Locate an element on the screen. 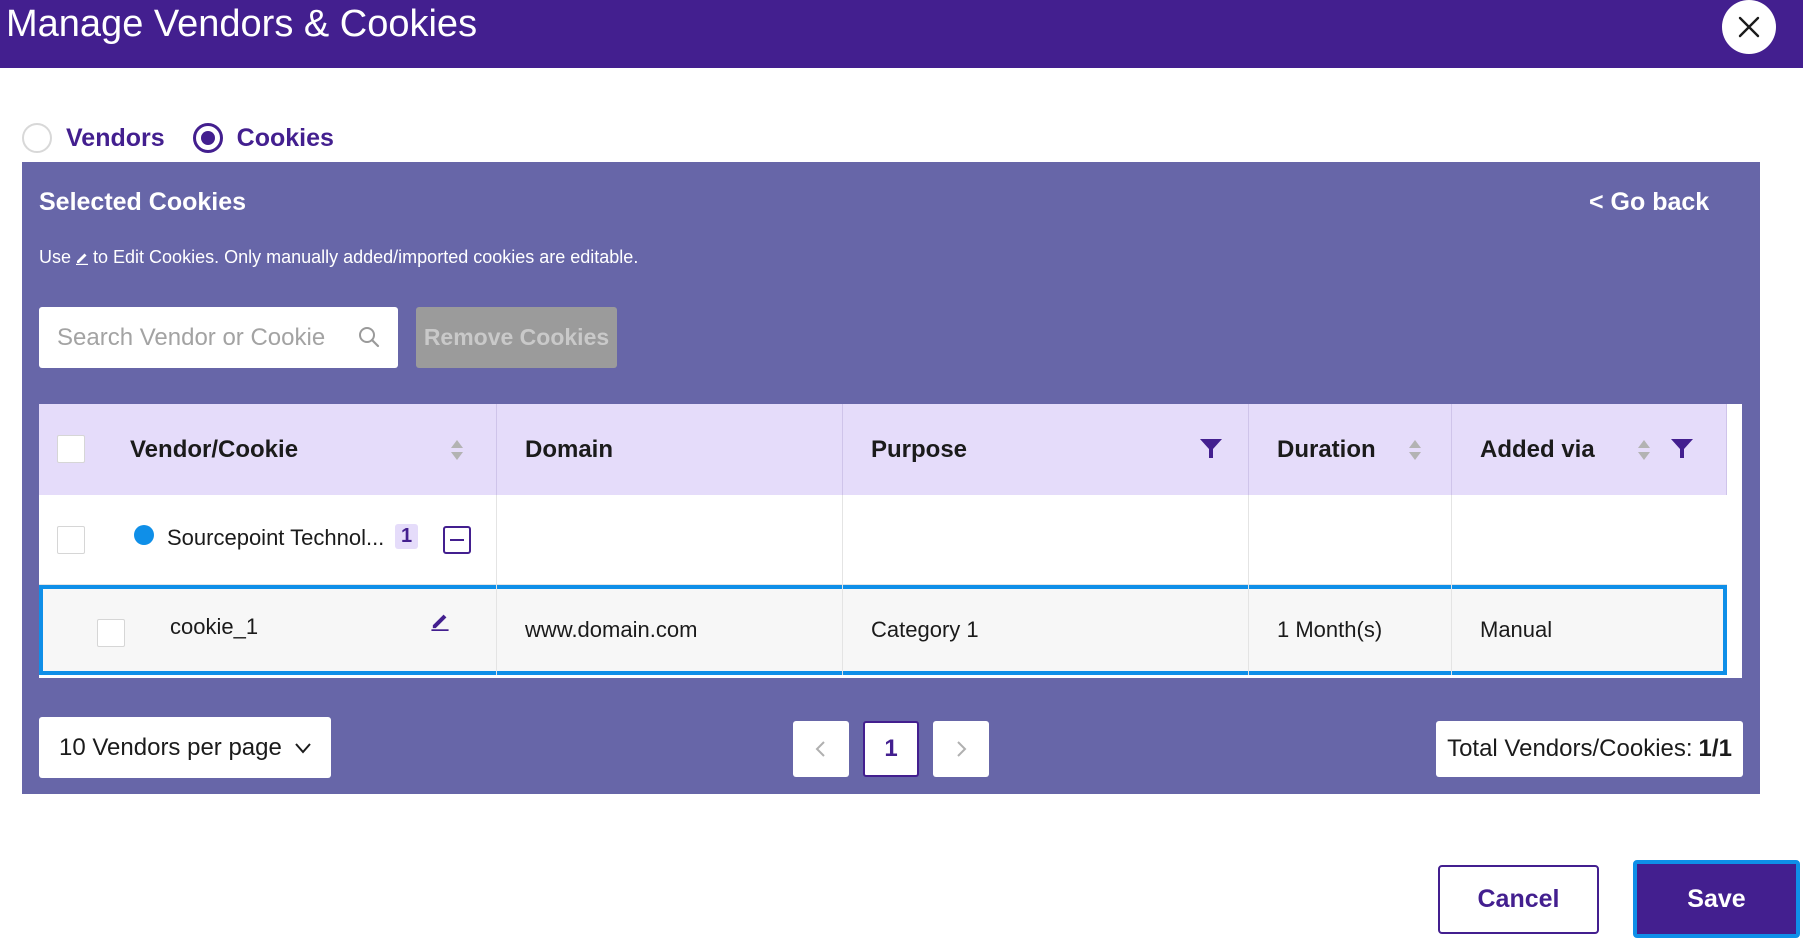  cookie-cell: cookie_1 is located at coordinates (268, 630).